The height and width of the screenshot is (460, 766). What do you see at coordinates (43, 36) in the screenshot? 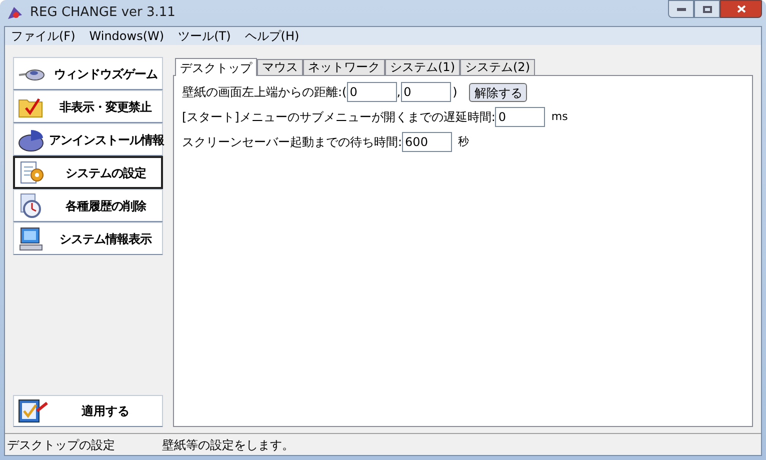
I see `menu-item: ファイル(F)` at bounding box center [43, 36].